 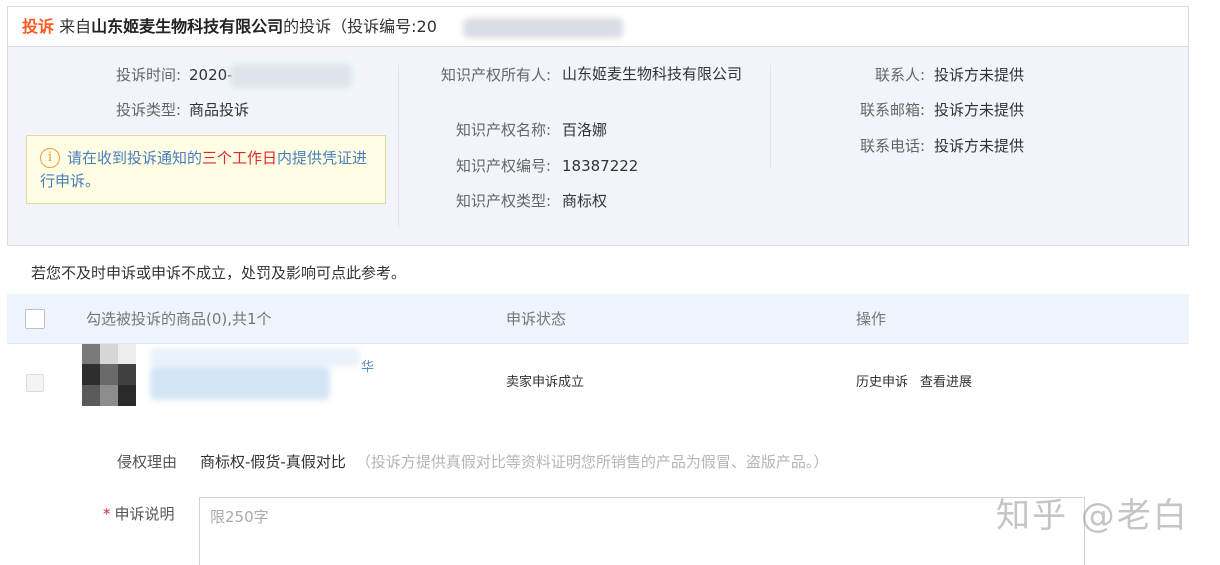 What do you see at coordinates (273, 462) in the screenshot?
I see `infringement-reason-value: 商标权-假货-真假对比` at bounding box center [273, 462].